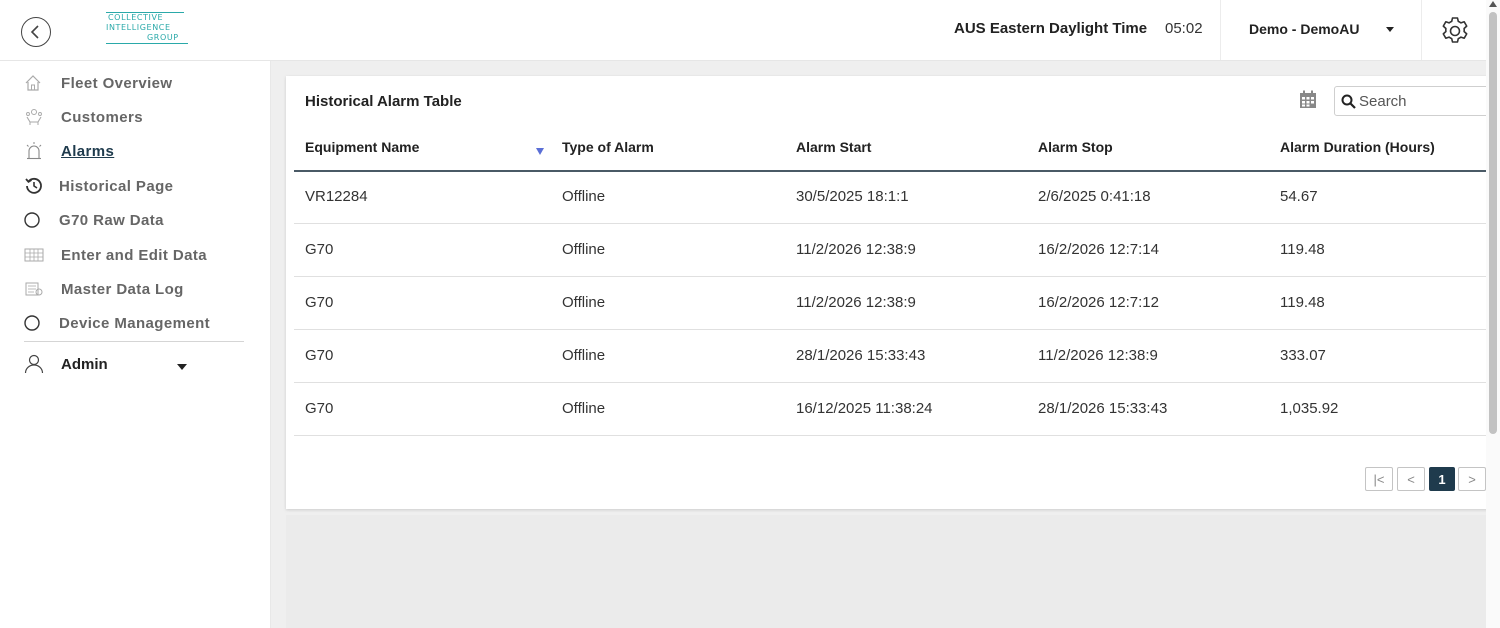 The height and width of the screenshot is (628, 1500). What do you see at coordinates (336, 196) in the screenshot?
I see `cell-equipment-name: VR12284` at bounding box center [336, 196].